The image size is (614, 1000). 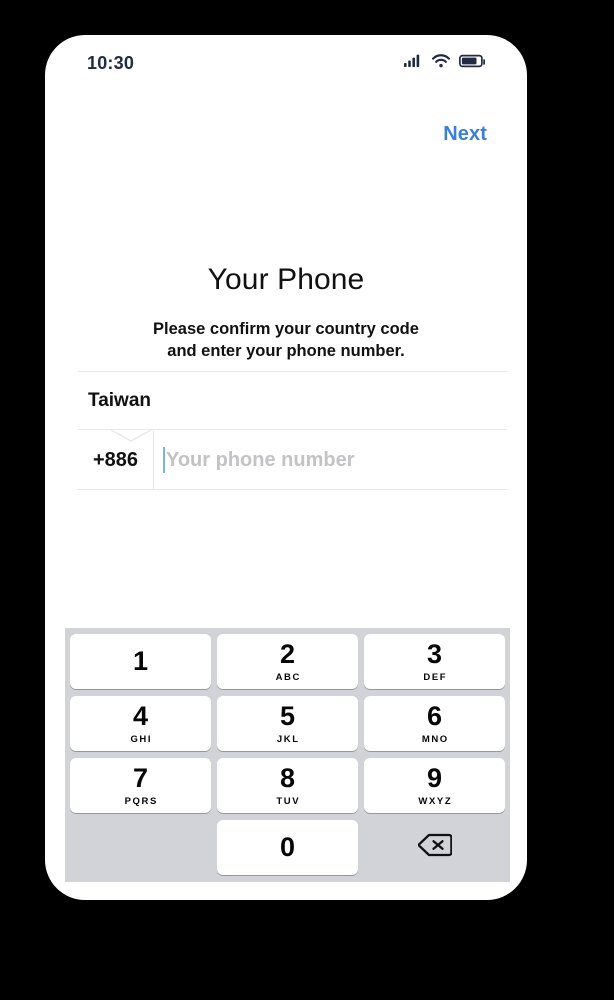 I want to click on keypad-empty-slot, so click(x=140, y=847).